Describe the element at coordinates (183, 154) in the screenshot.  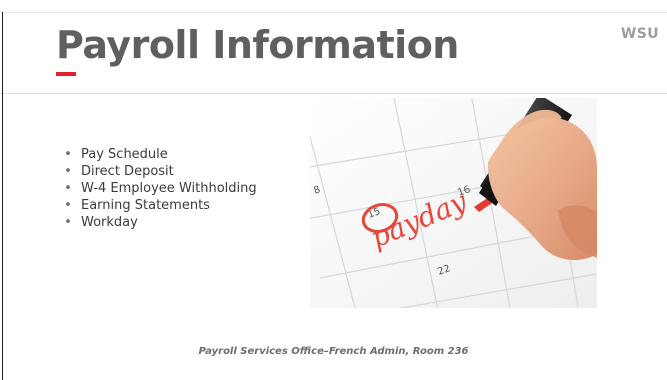
I see `bullet-item-pay-schedule: • Pay Schedule` at that location.